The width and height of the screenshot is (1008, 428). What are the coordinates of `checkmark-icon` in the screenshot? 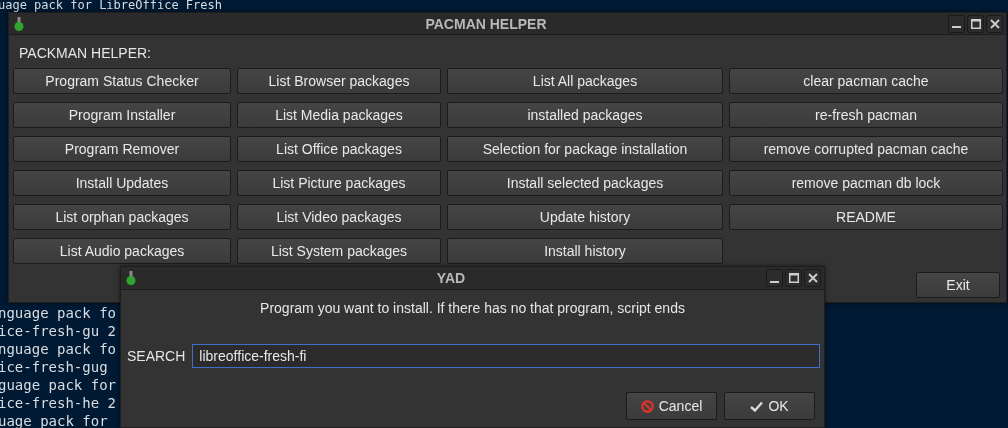 It's located at (757, 406).